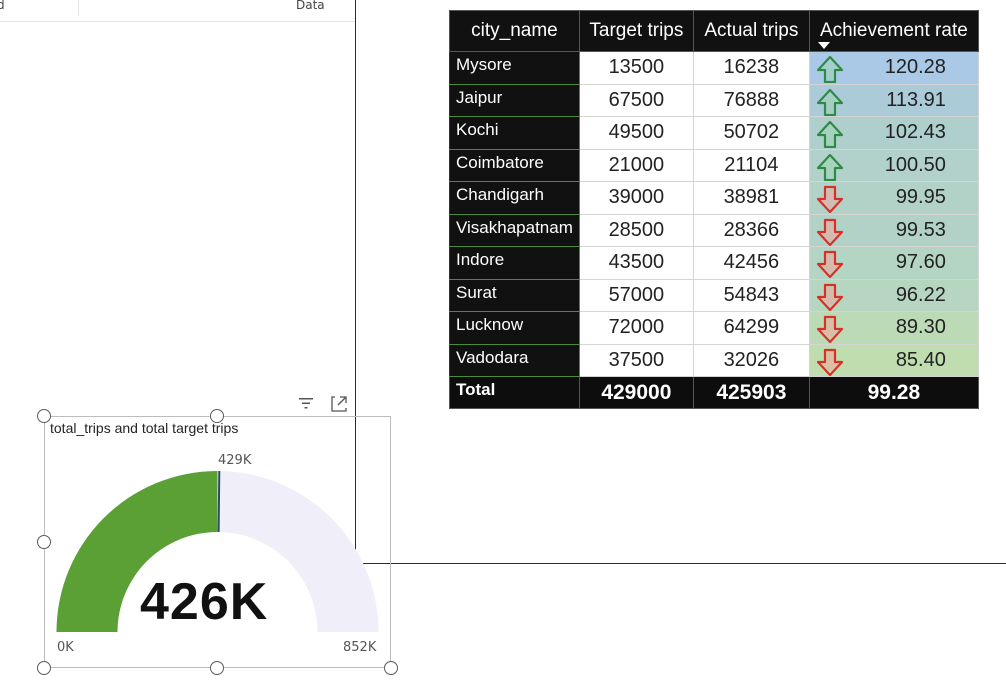 The width and height of the screenshot is (1006, 685). What do you see at coordinates (751, 133) in the screenshot?
I see `cell-actual-trips: 50702` at bounding box center [751, 133].